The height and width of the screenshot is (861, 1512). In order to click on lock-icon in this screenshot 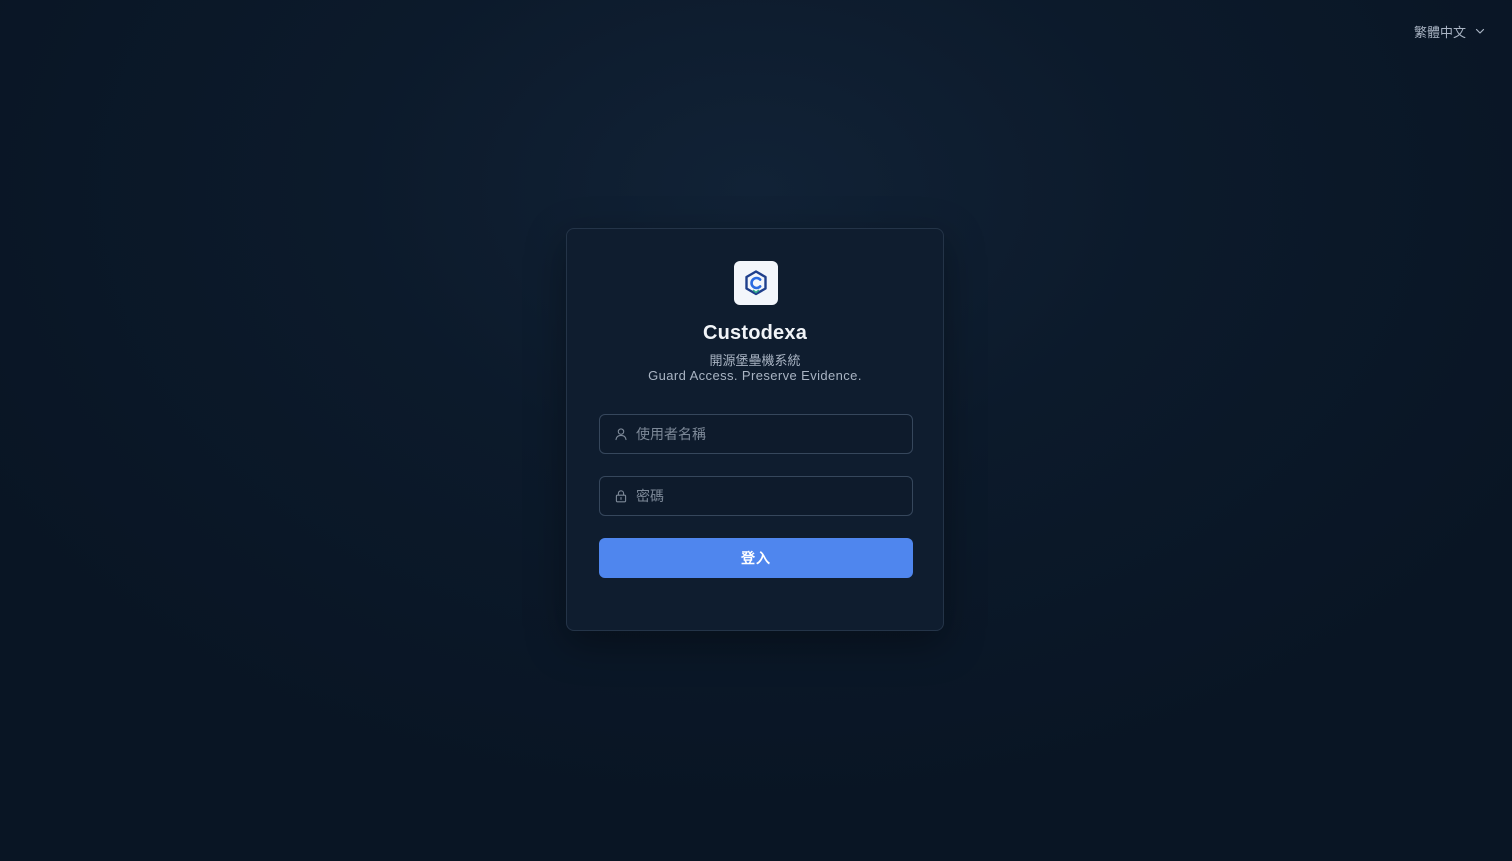, I will do `click(621, 496)`.